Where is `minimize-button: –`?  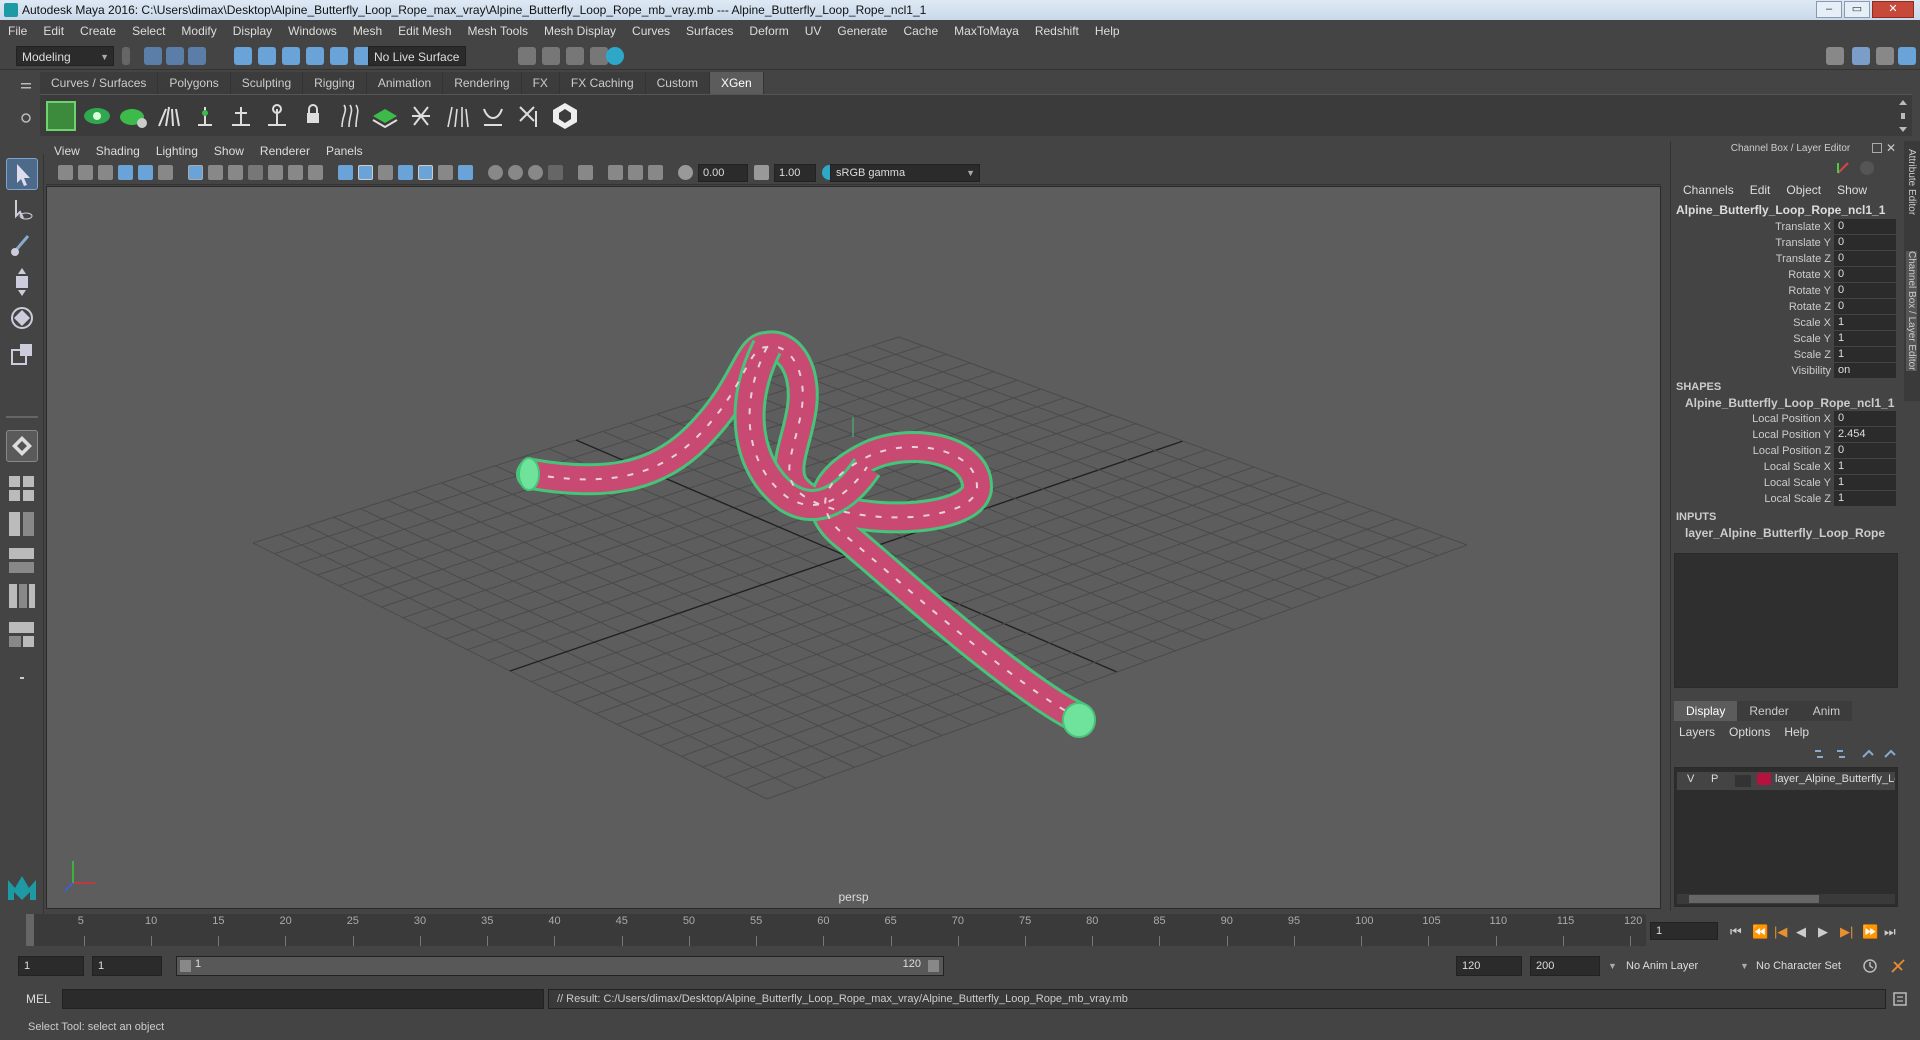
minimize-button: – is located at coordinates (1829, 9).